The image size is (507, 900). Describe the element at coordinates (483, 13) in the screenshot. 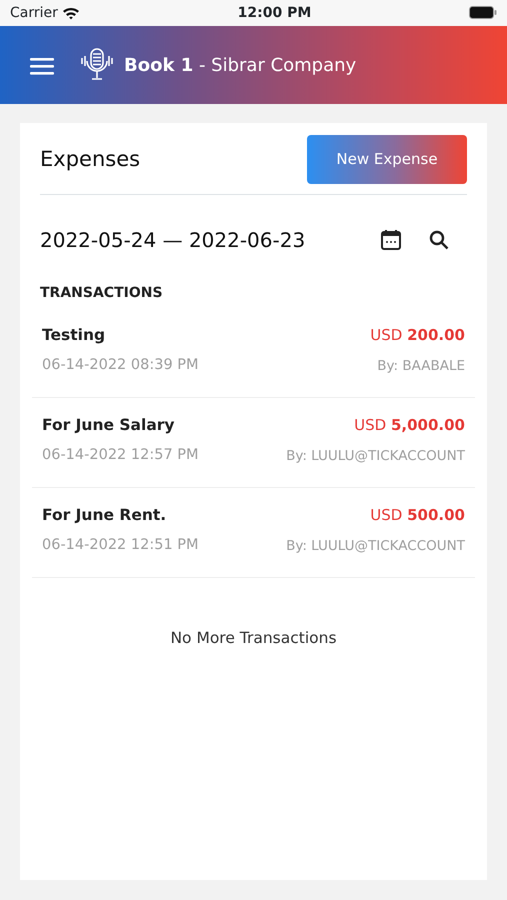

I see `battery-icon` at that location.